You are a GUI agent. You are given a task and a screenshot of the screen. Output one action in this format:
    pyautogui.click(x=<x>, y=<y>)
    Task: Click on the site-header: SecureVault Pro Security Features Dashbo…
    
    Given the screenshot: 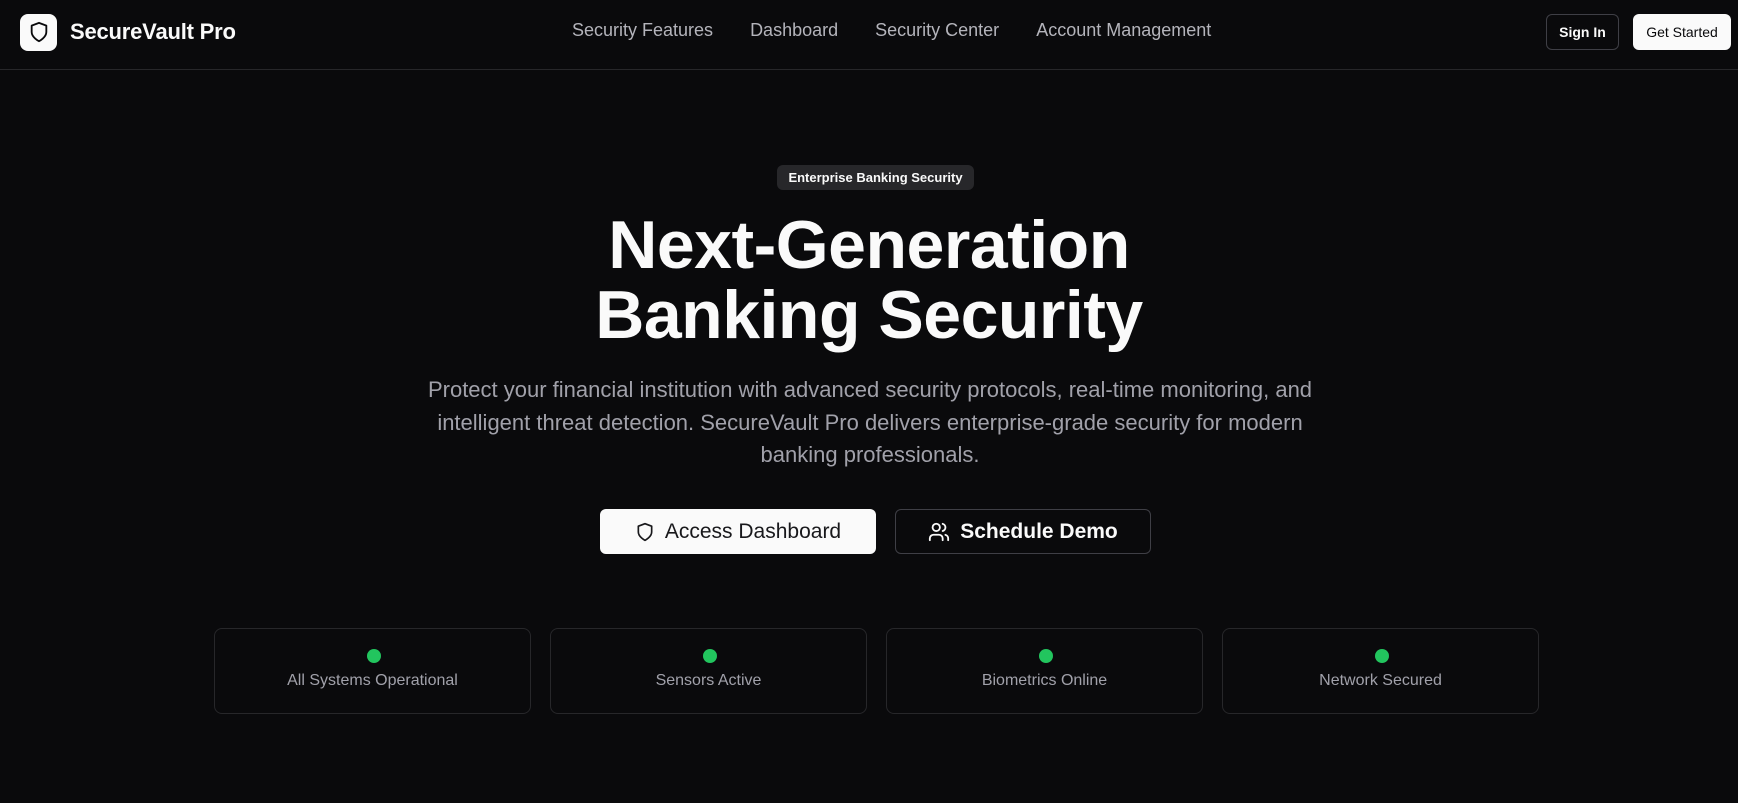 What is the action you would take?
    pyautogui.click(x=869, y=35)
    